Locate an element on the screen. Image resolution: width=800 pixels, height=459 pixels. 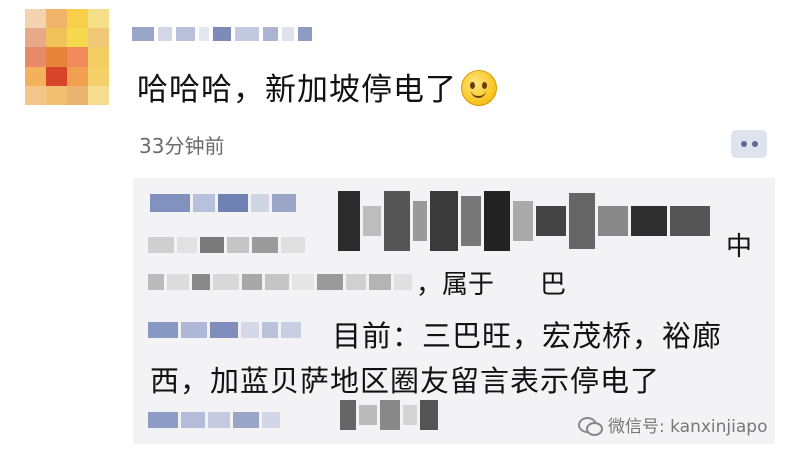
post-text: 哈哈哈，新加坡停电了 is located at coordinates (317, 90).